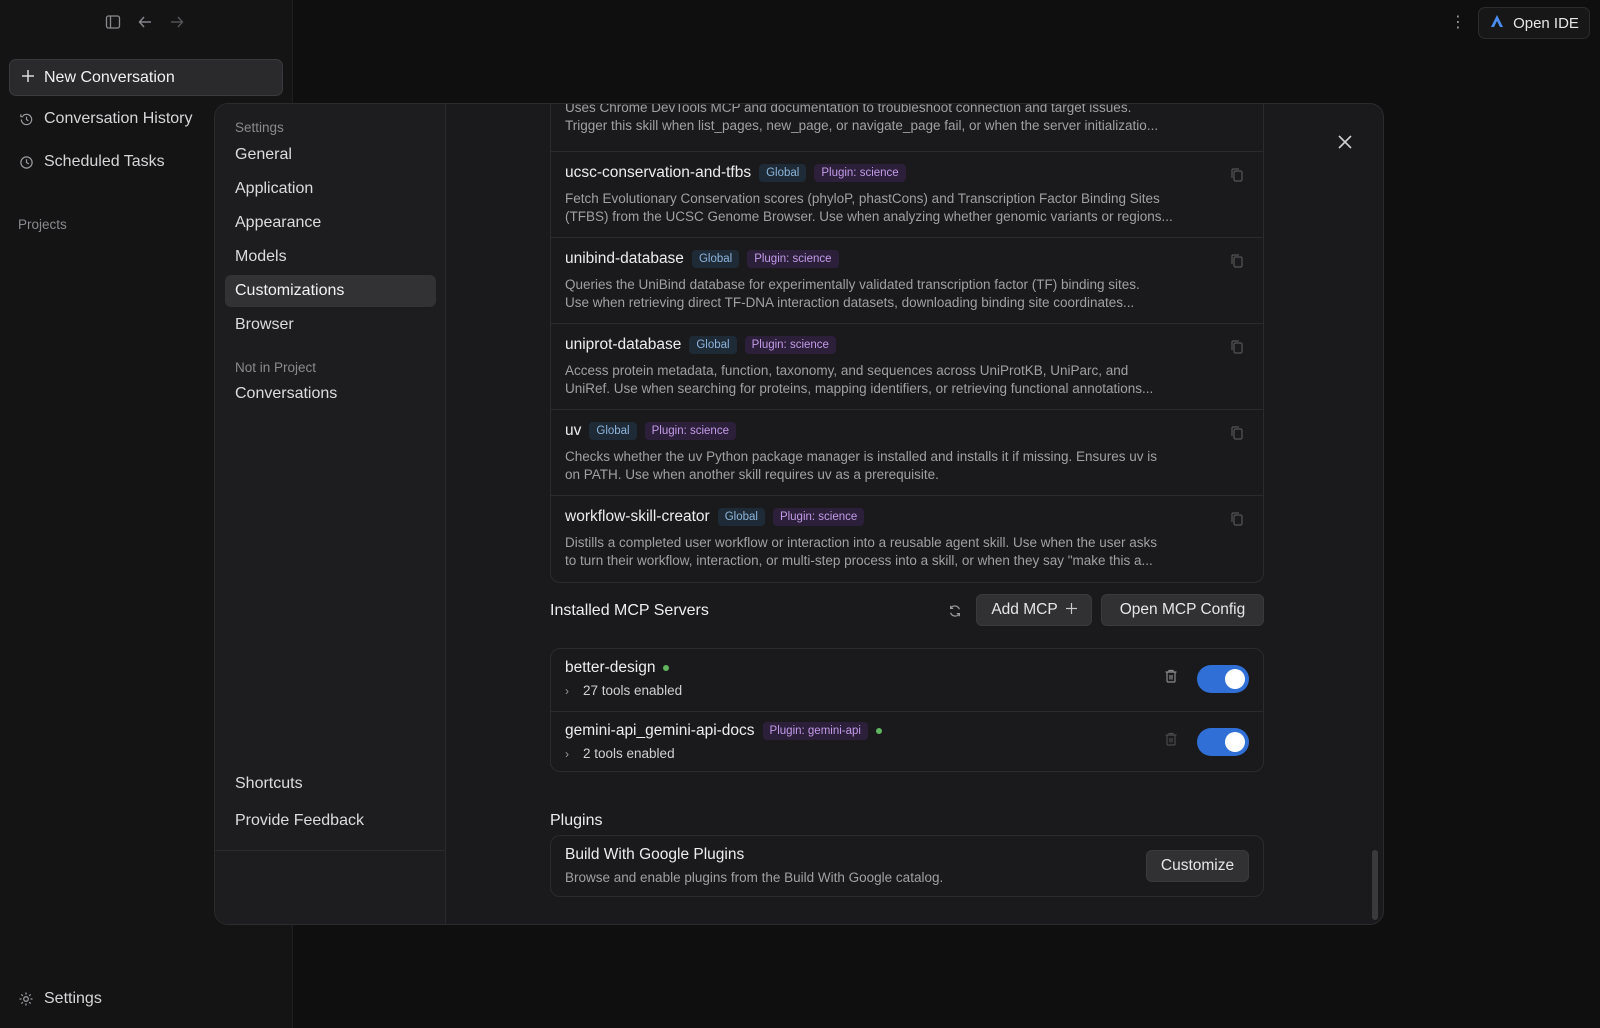 The width and height of the screenshot is (1600, 1028). I want to click on conversation-history-item: Conversation History, so click(105, 119).